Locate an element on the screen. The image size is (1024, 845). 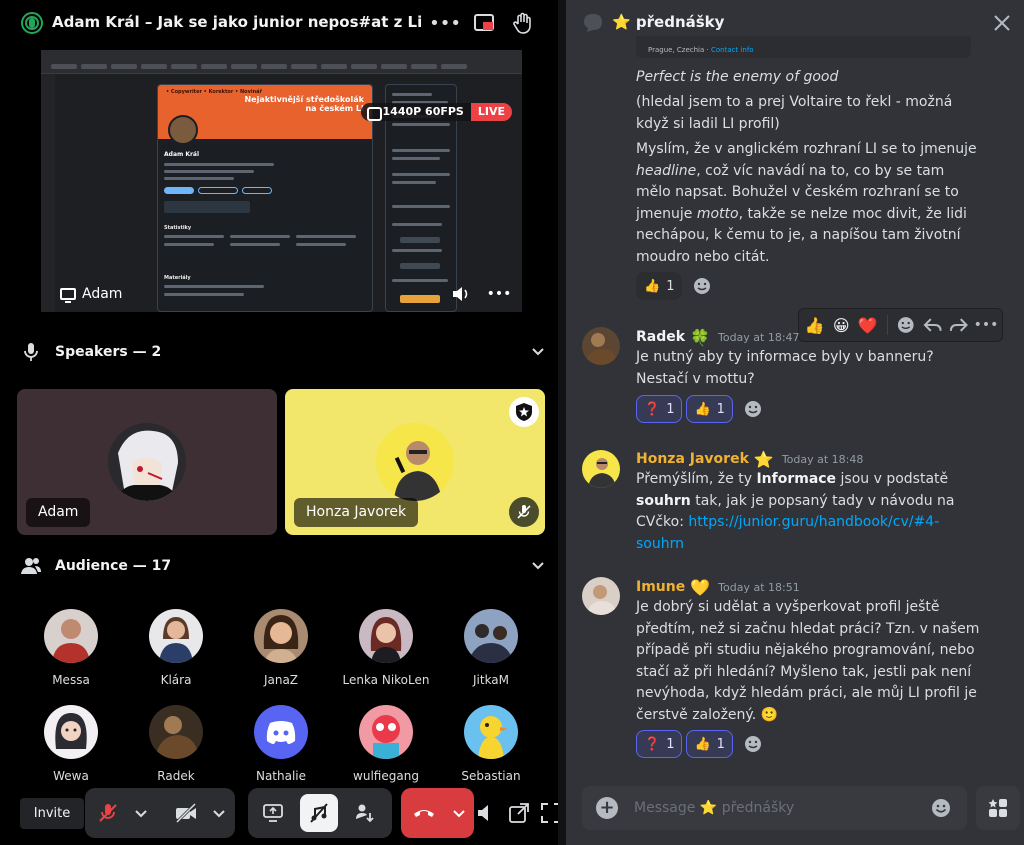
message-content: Perfect is the enemy of good is located at coordinates (808, 78).